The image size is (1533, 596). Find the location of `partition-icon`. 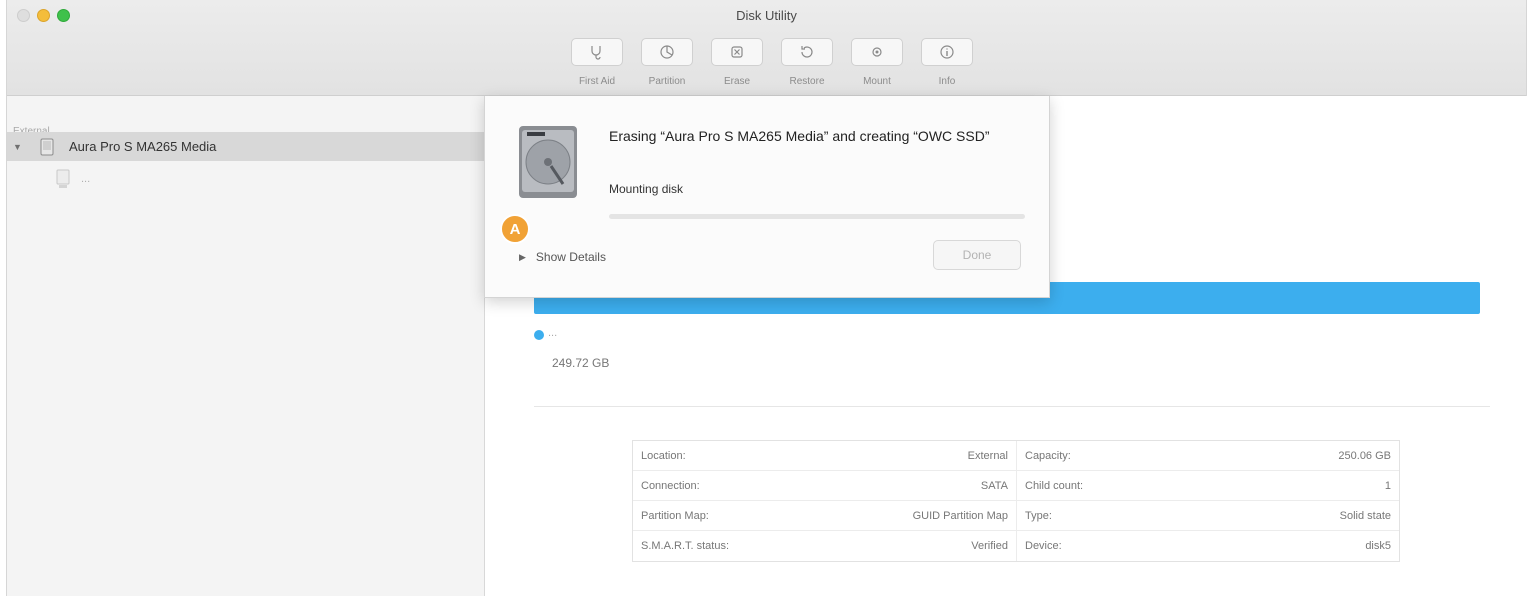

partition-icon is located at coordinates (667, 52).